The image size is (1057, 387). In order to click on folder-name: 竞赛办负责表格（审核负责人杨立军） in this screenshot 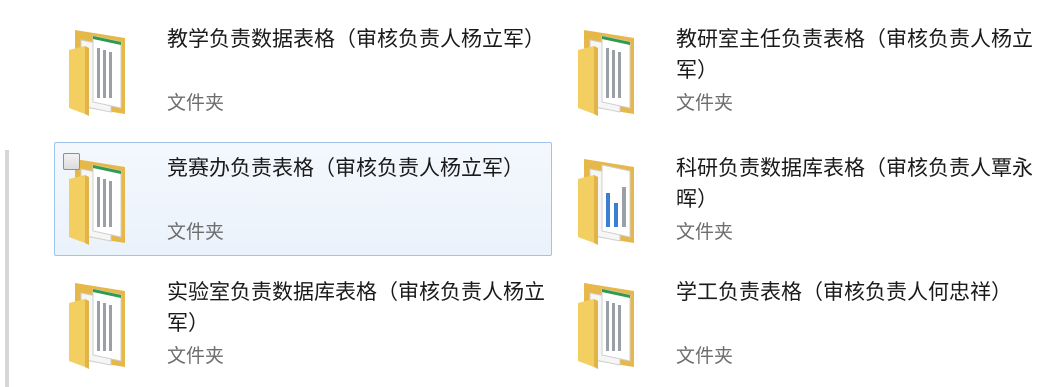, I will do `click(345, 168)`.